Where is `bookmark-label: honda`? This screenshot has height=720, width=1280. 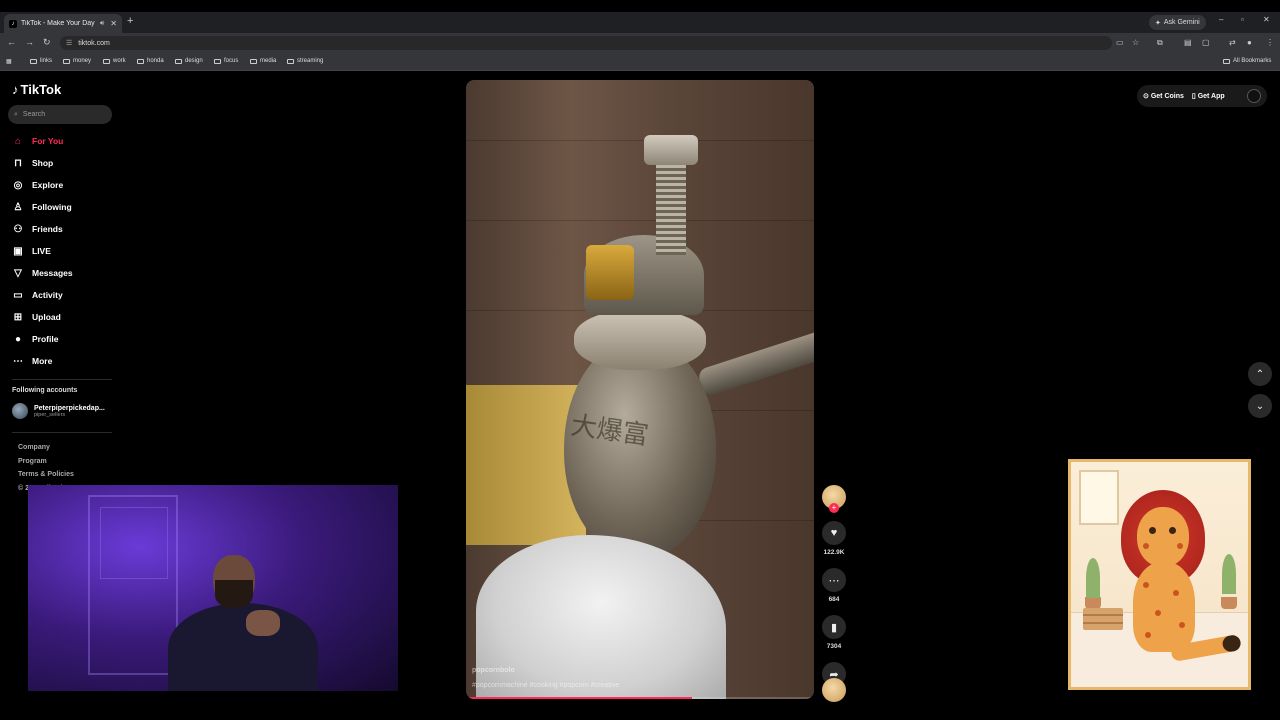
bookmark-label: honda is located at coordinates (155, 61).